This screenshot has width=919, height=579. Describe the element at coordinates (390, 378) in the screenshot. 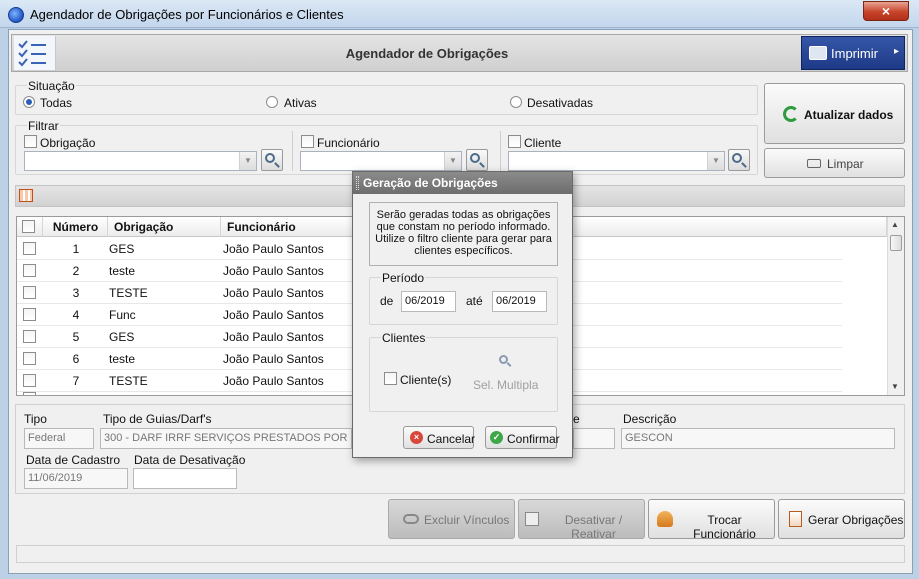

I see `clientes-checkbox` at that location.